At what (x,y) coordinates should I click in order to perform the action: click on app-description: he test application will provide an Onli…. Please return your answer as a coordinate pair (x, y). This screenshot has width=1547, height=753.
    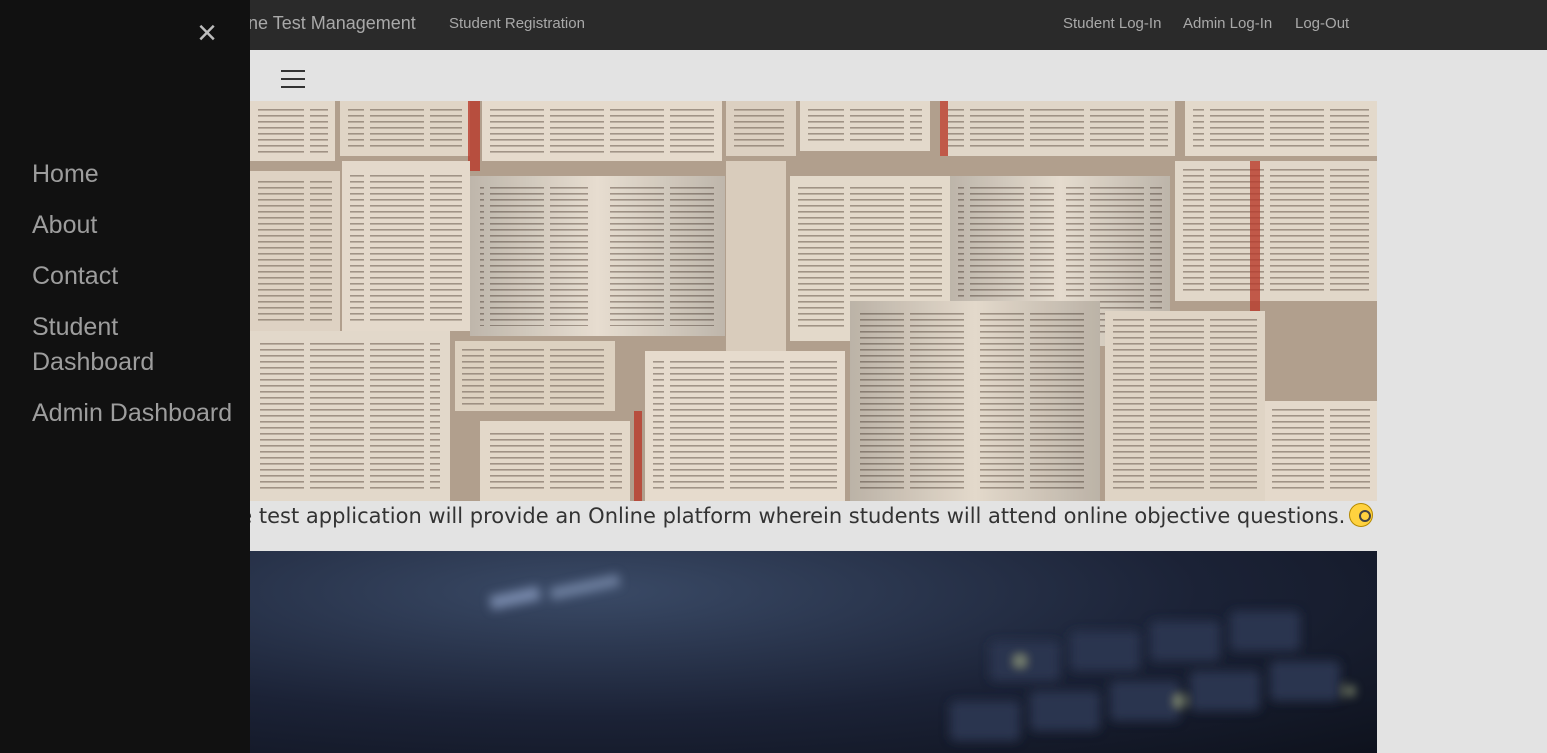
    Looking at the image, I should click on (801, 517).